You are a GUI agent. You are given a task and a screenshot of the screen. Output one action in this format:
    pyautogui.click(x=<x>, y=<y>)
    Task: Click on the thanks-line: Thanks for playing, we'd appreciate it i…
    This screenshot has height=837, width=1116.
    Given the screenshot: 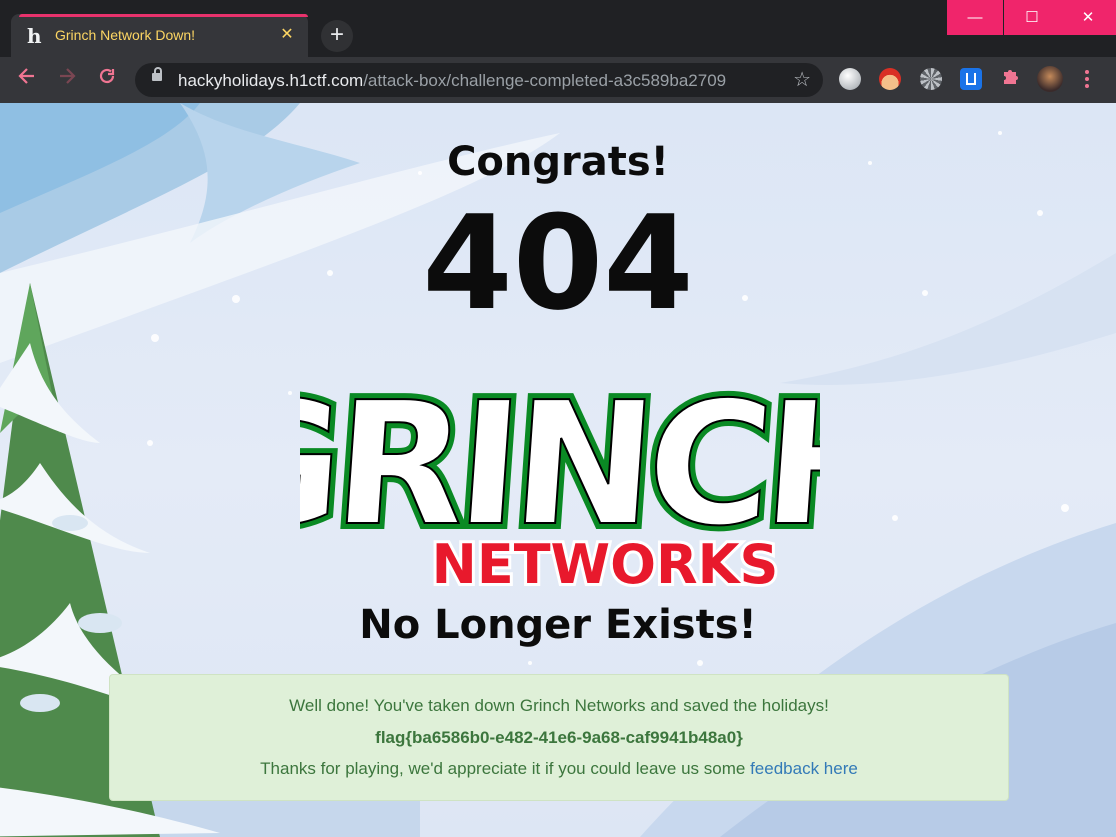 What is the action you would take?
    pyautogui.click(x=559, y=769)
    